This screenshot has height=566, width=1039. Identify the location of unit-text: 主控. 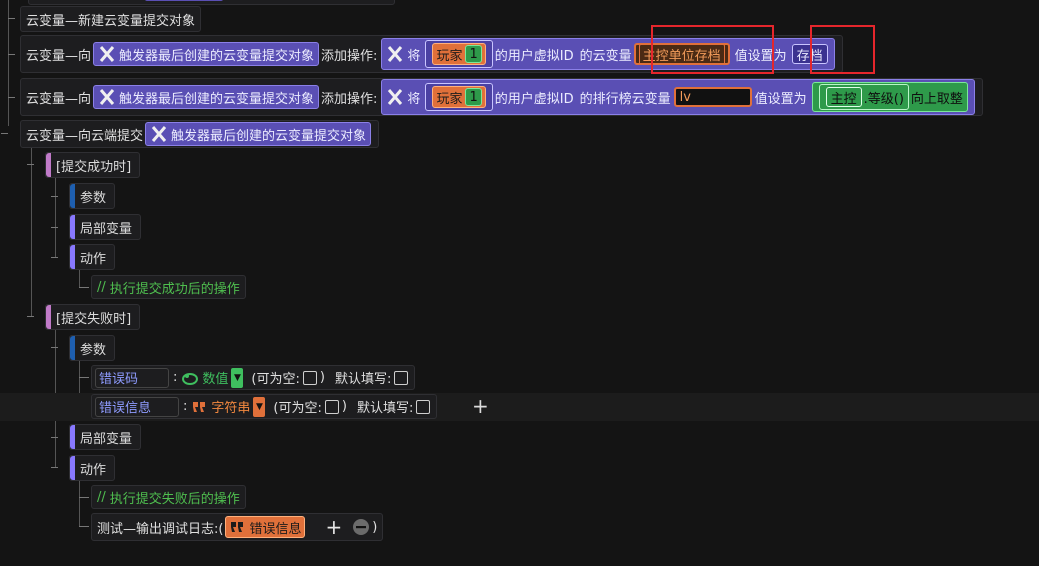
(843, 99).